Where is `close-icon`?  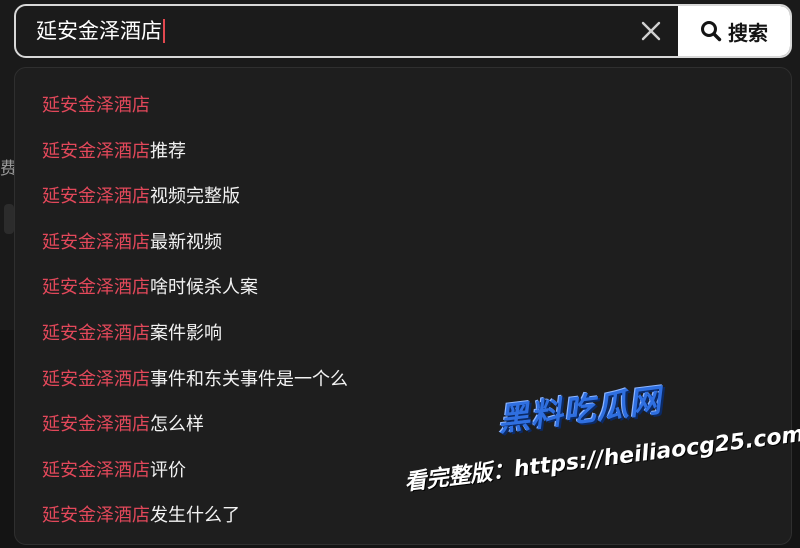
close-icon is located at coordinates (651, 31).